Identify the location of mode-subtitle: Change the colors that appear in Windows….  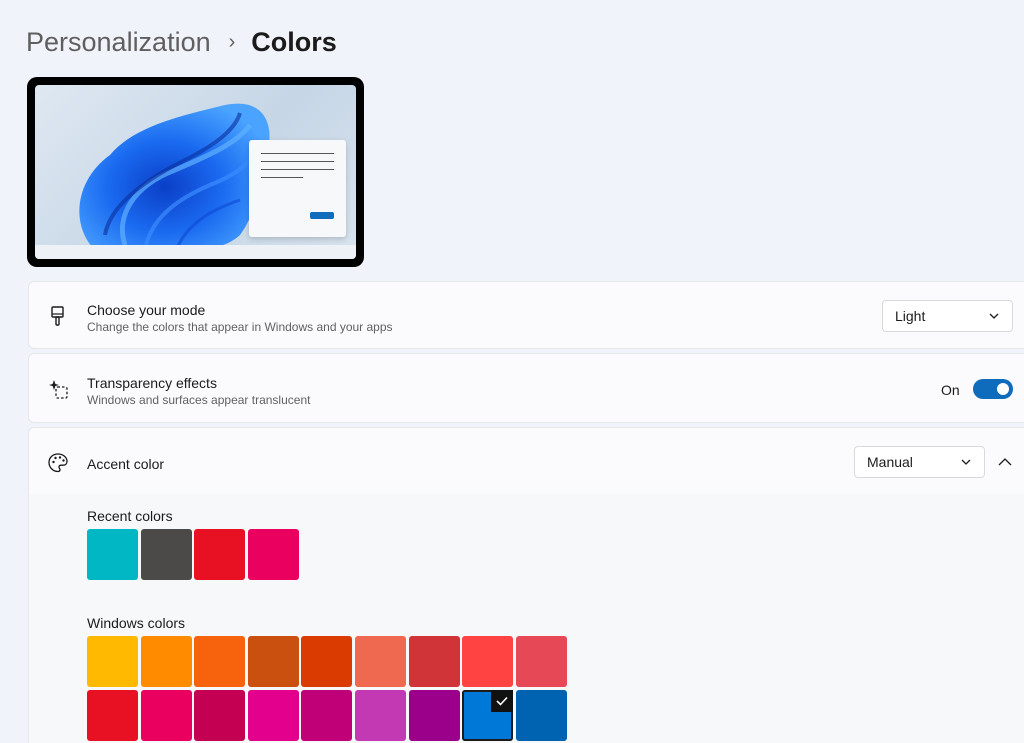
(240, 327).